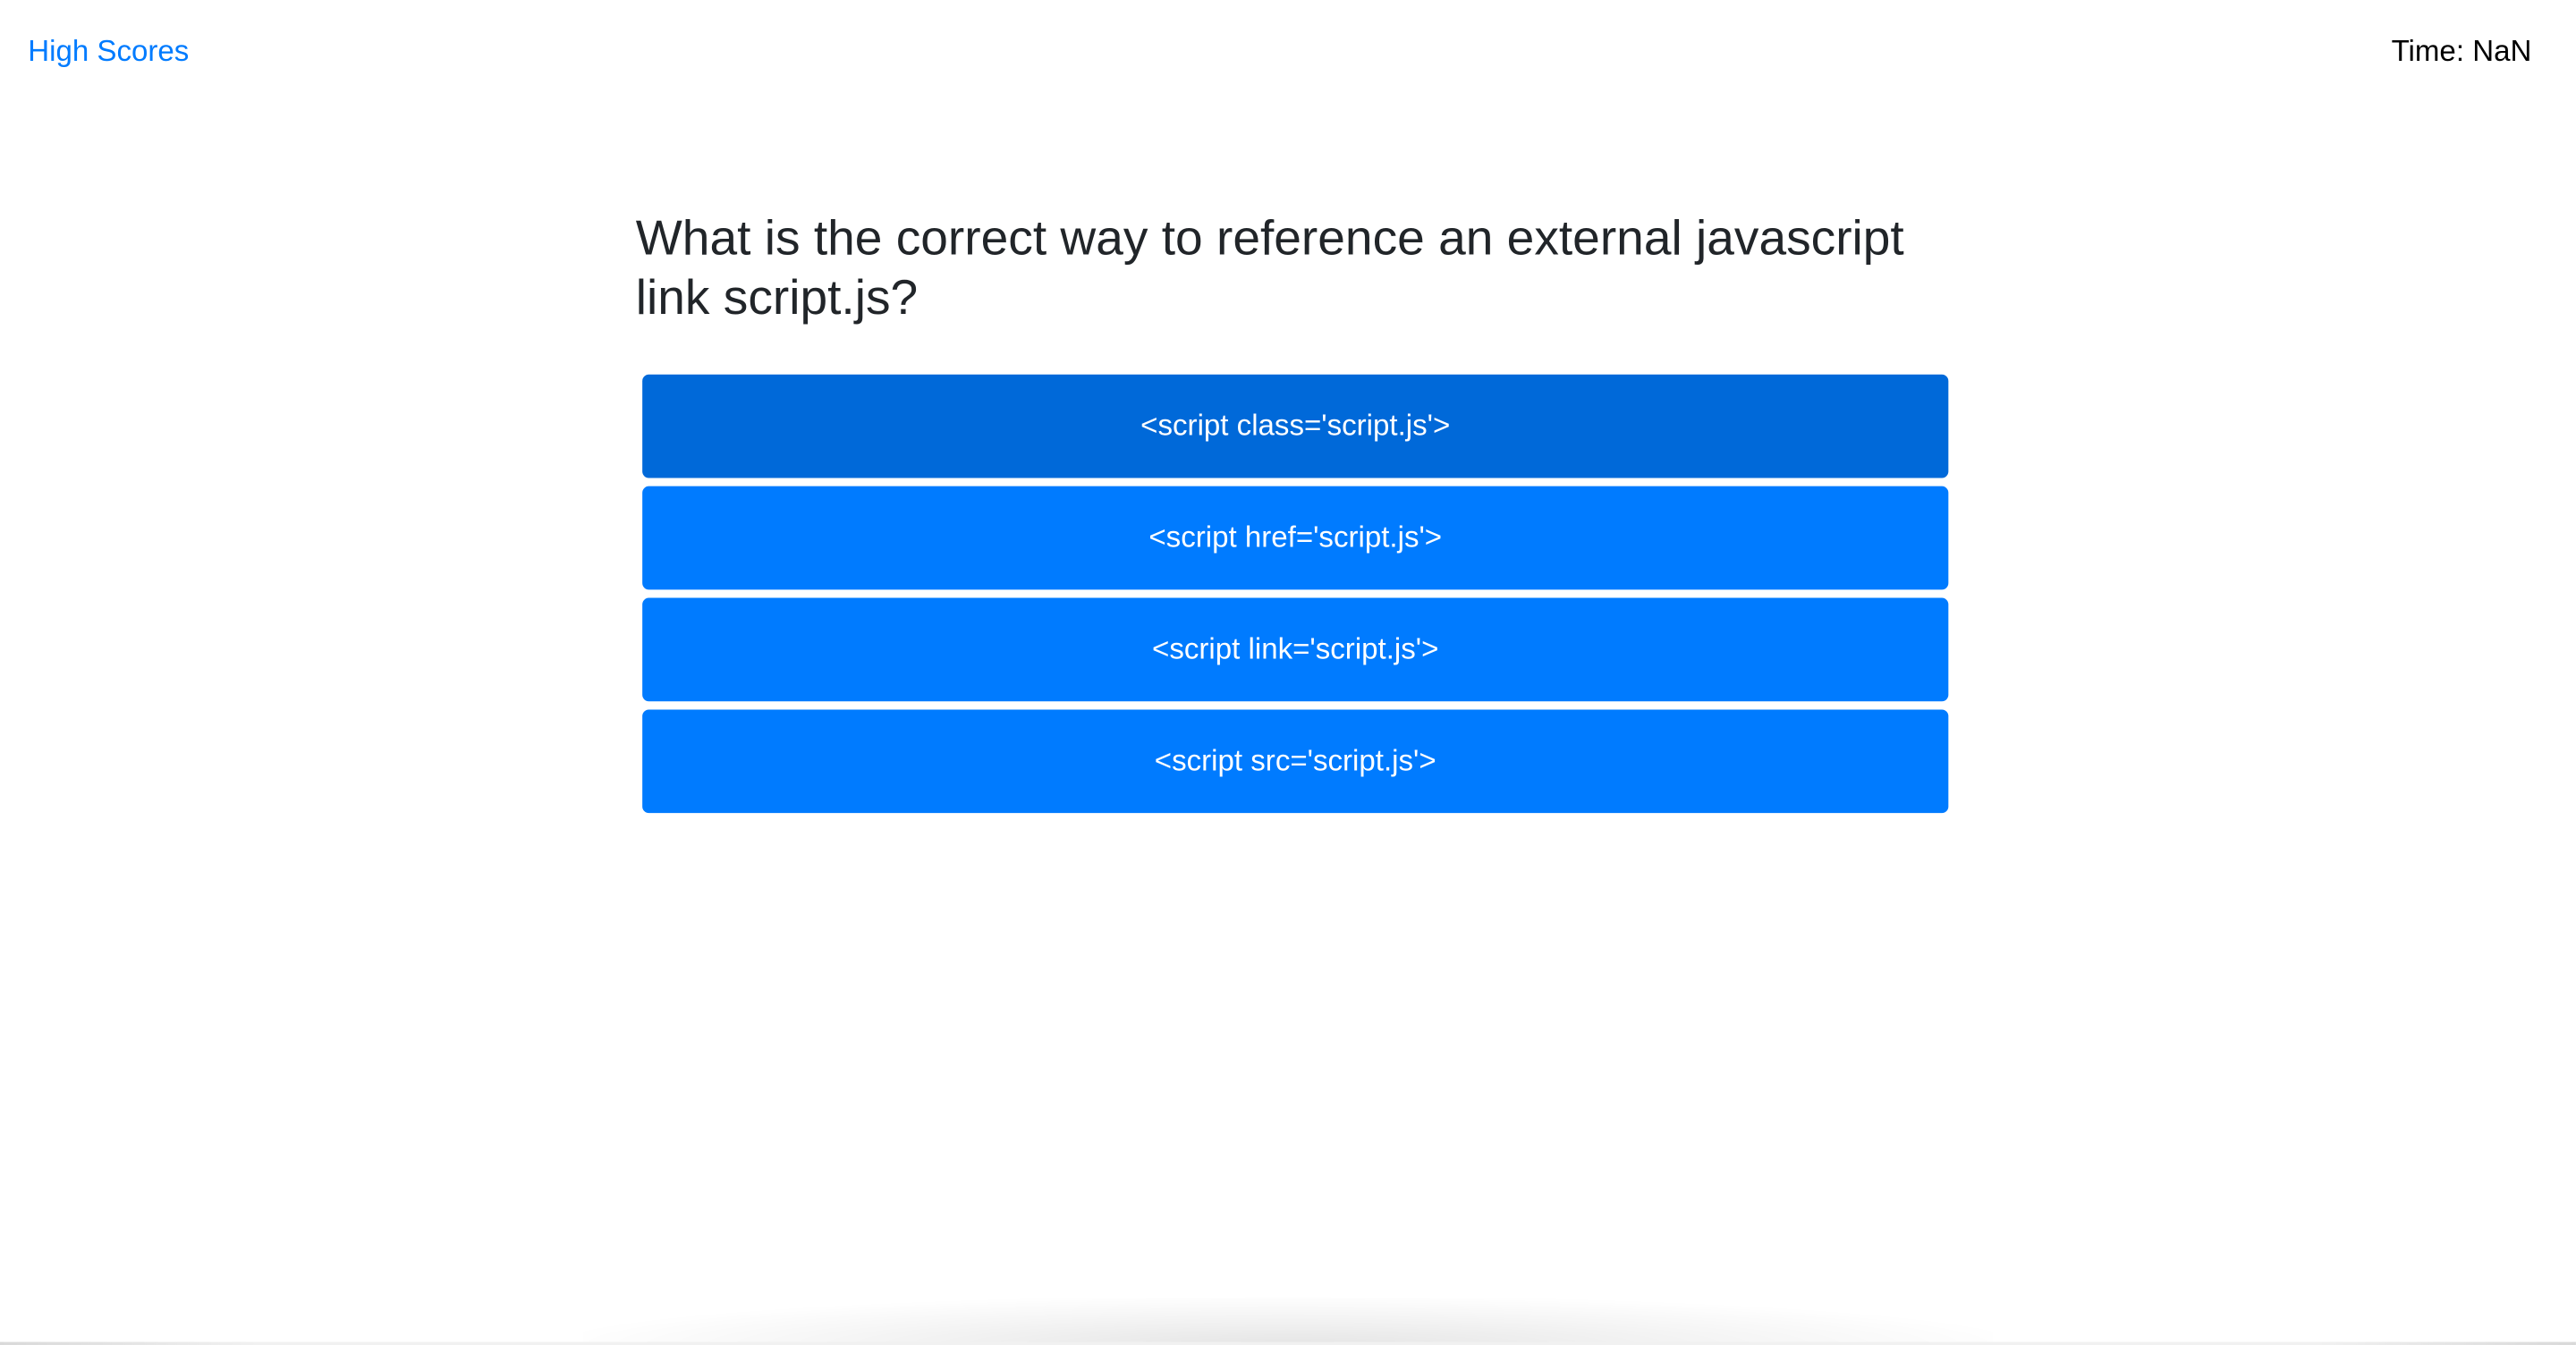 The image size is (2576, 1345). Describe the element at coordinates (1288, 1321) in the screenshot. I see `bottom-shadow` at that location.